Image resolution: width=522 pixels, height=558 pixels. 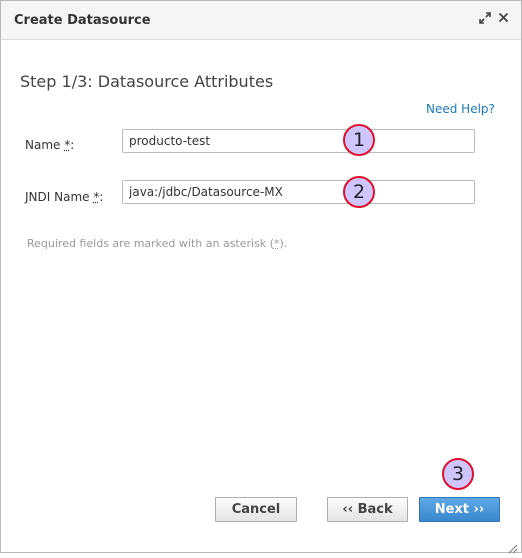 I want to click on name-label: Name *:, so click(x=49, y=145).